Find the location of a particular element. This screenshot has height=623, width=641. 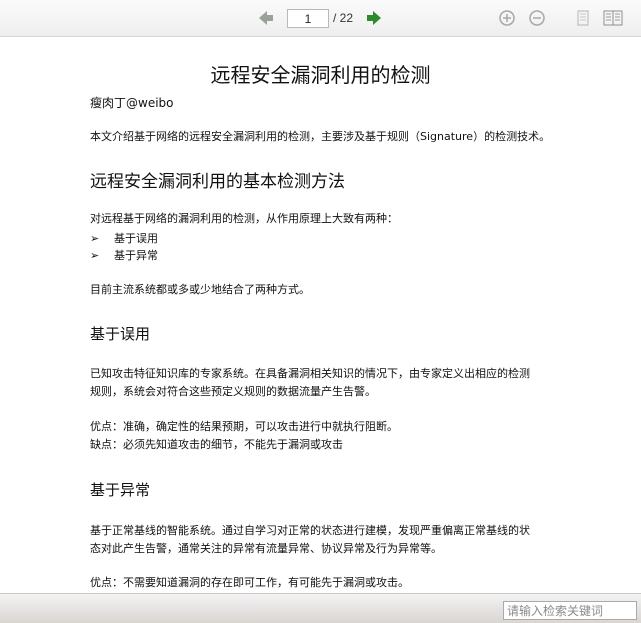

next-page-button is located at coordinates (374, 18).